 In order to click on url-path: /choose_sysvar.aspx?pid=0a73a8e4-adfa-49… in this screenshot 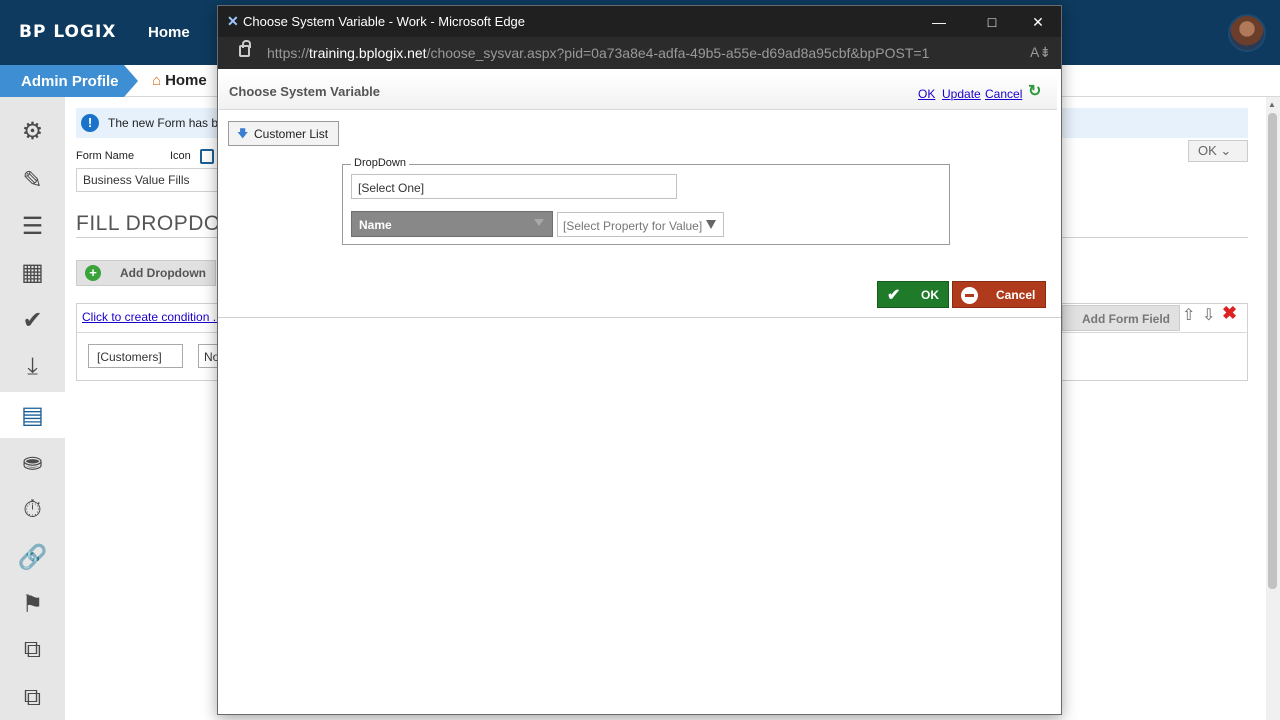, I will do `click(678, 53)`.